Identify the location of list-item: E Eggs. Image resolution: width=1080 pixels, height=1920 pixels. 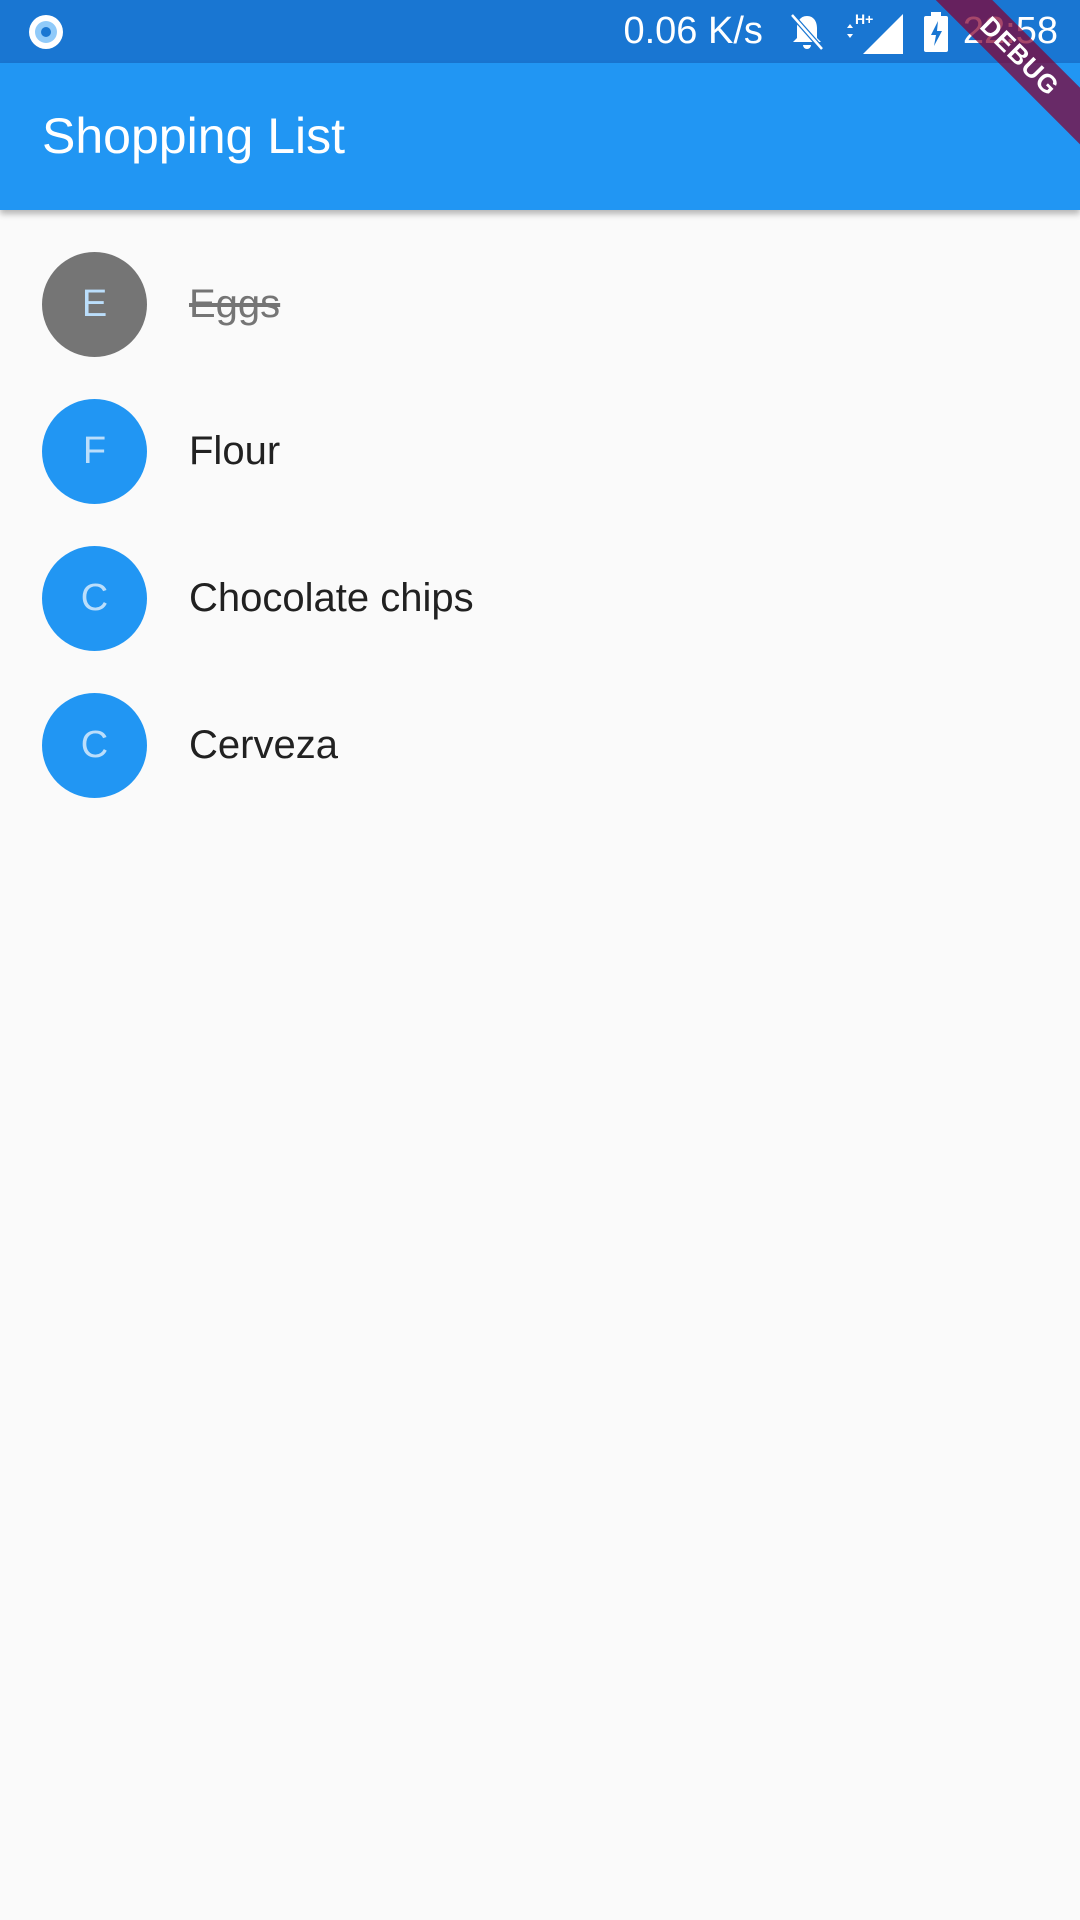
(540, 283).